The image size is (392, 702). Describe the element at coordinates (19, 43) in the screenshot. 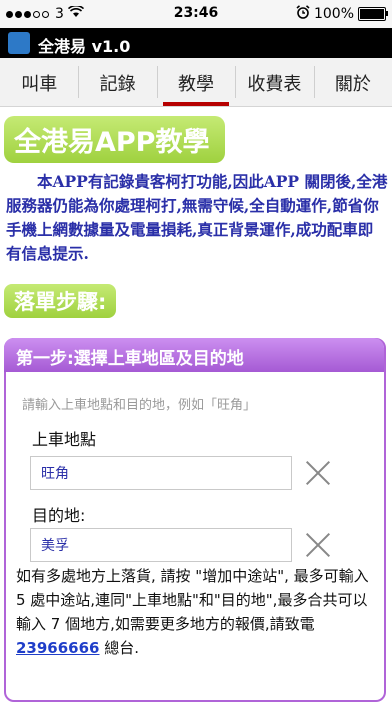

I see `app-logo-icon` at that location.